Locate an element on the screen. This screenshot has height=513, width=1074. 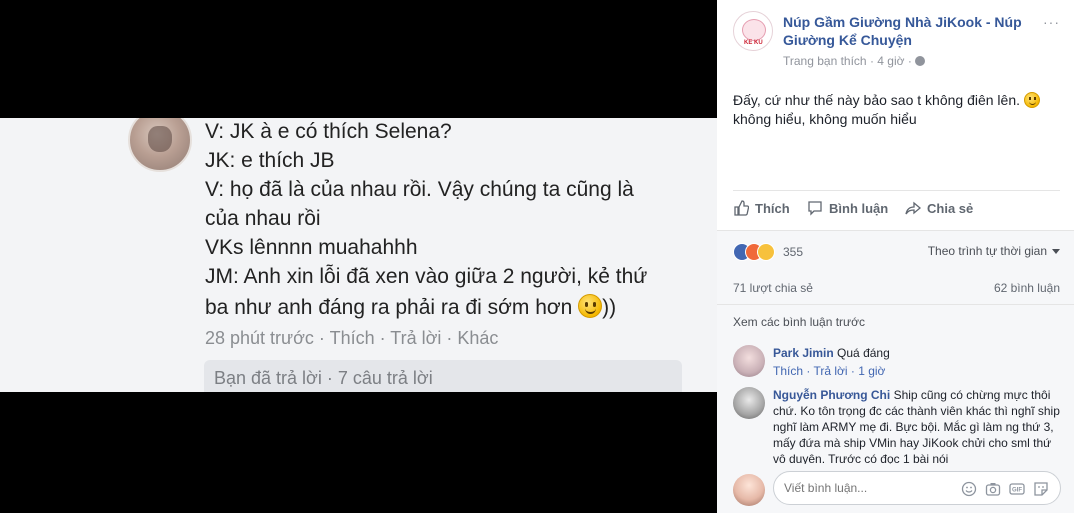
chat-line-7: ba như anh đáng ra phải ra đi sớm hơn )) is located at coordinates (410, 307).